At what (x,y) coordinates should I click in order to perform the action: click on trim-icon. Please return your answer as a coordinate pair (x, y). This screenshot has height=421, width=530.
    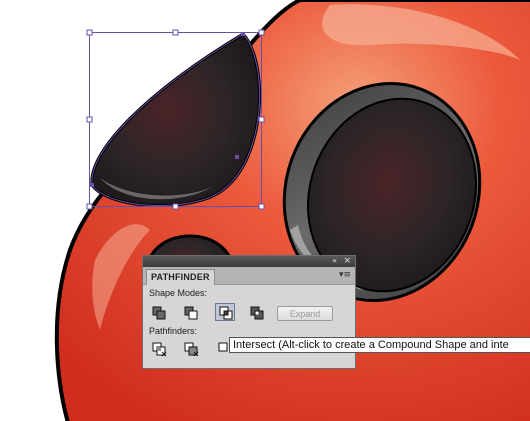
    Looking at the image, I should click on (191, 349).